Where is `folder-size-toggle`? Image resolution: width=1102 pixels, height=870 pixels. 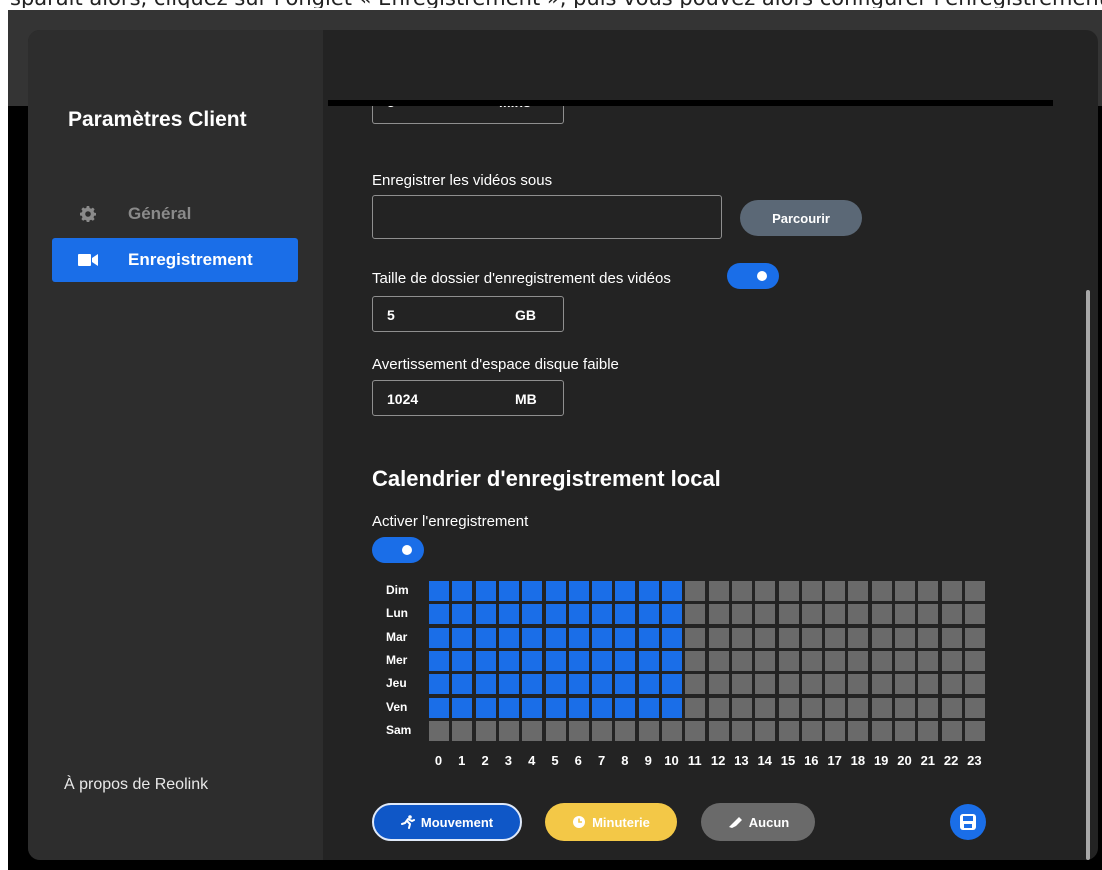
folder-size-toggle is located at coordinates (753, 276).